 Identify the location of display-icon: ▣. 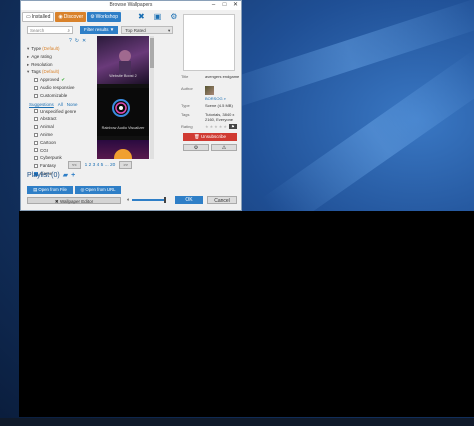
(158, 16).